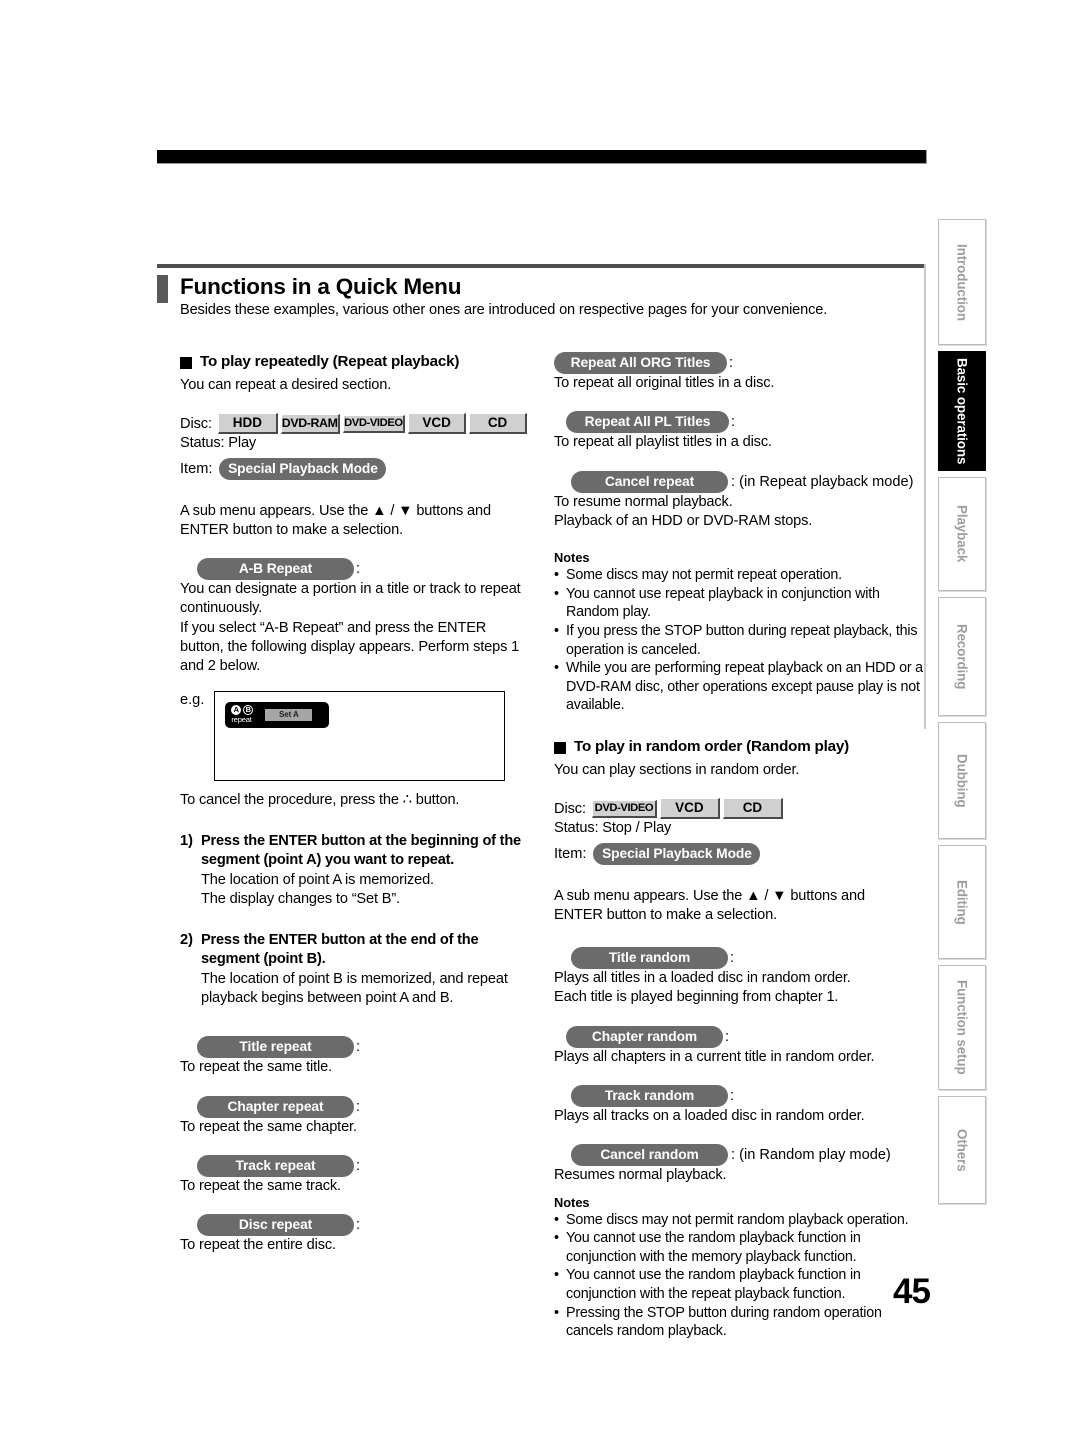  Describe the element at coordinates (289, 714) in the screenshot. I see `osd-set-a-button: Set A` at that location.